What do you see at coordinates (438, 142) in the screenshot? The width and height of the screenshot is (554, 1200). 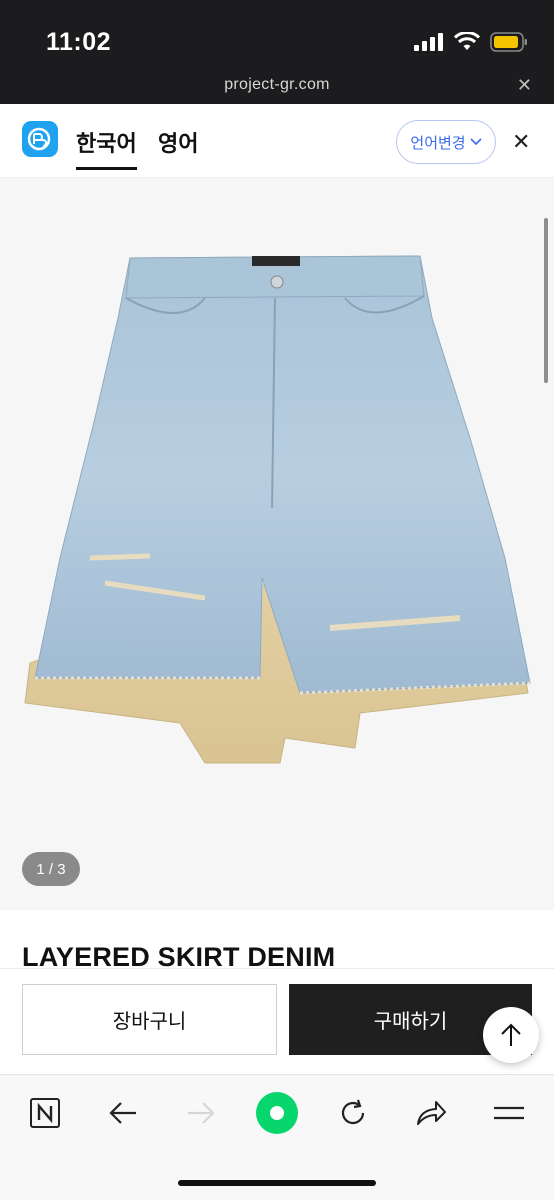 I see `change-language-label: 언어변경` at bounding box center [438, 142].